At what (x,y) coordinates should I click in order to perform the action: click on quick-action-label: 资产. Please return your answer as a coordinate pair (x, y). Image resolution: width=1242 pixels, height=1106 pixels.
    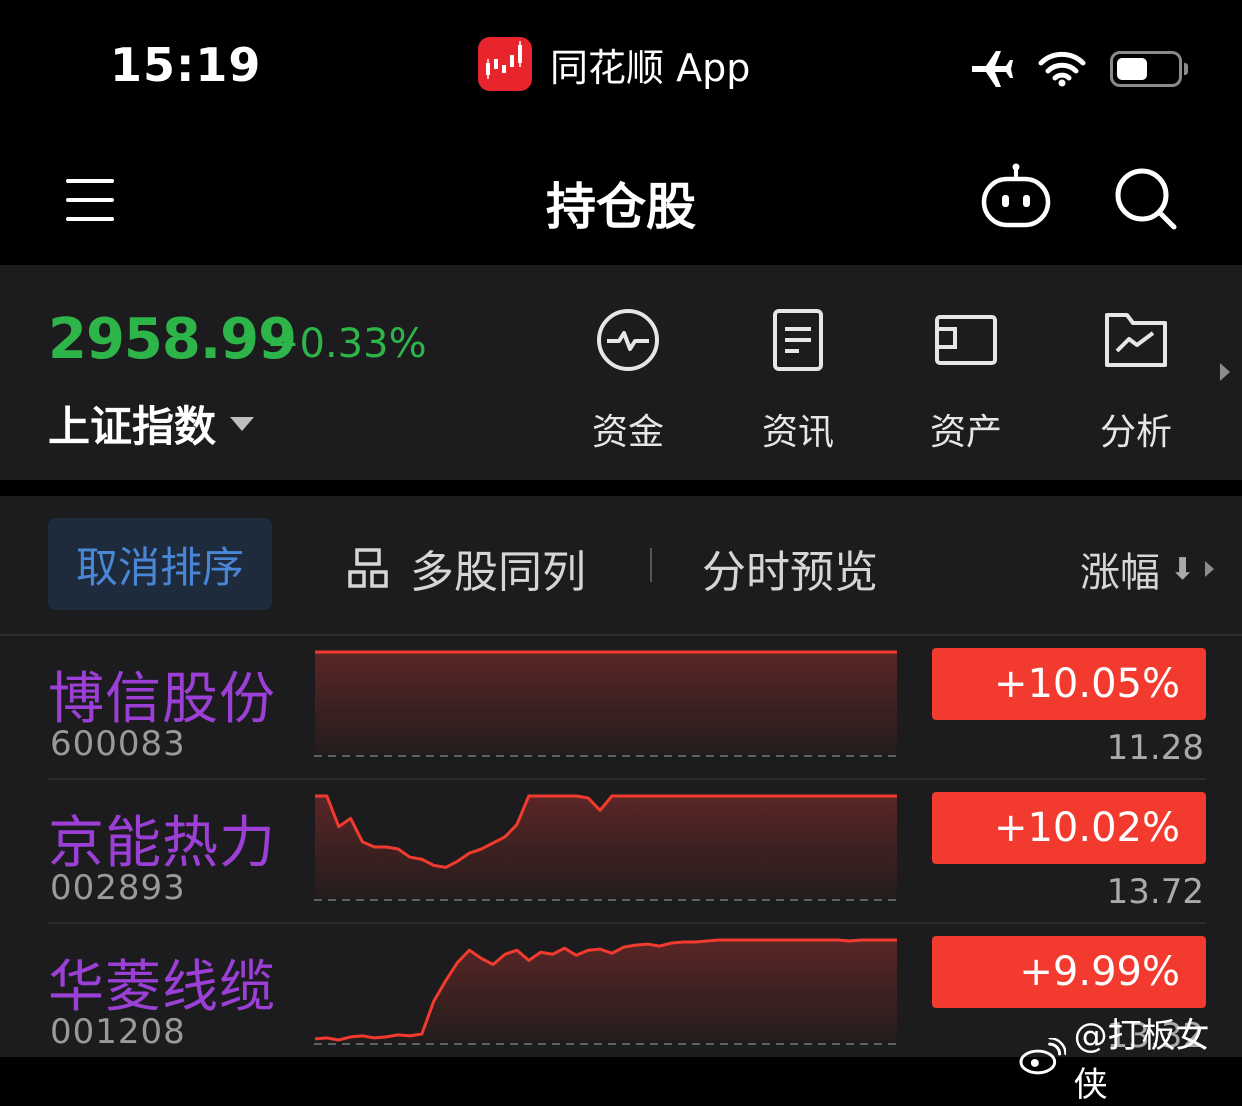
    Looking at the image, I should click on (965, 432).